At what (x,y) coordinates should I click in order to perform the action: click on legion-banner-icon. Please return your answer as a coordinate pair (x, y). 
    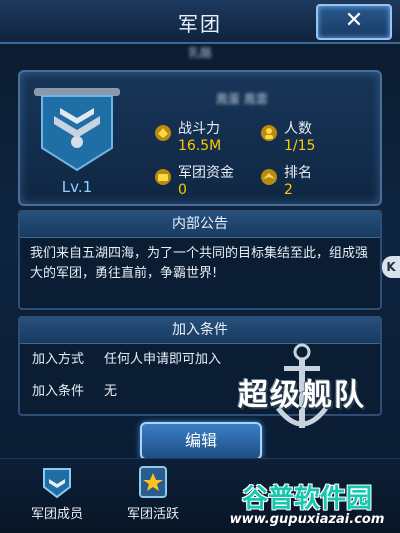
    Looking at the image, I should click on (77, 130).